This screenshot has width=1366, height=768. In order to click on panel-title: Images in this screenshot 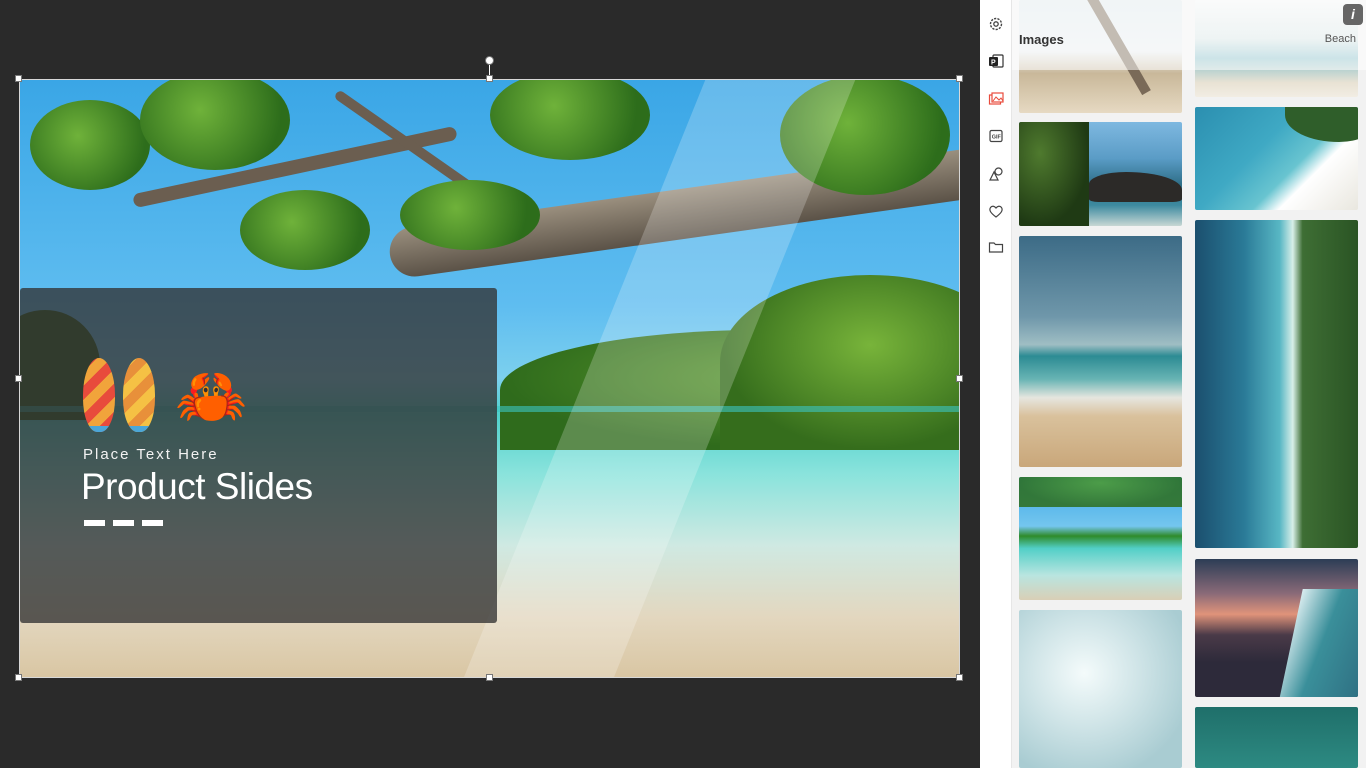, I will do `click(1041, 39)`.